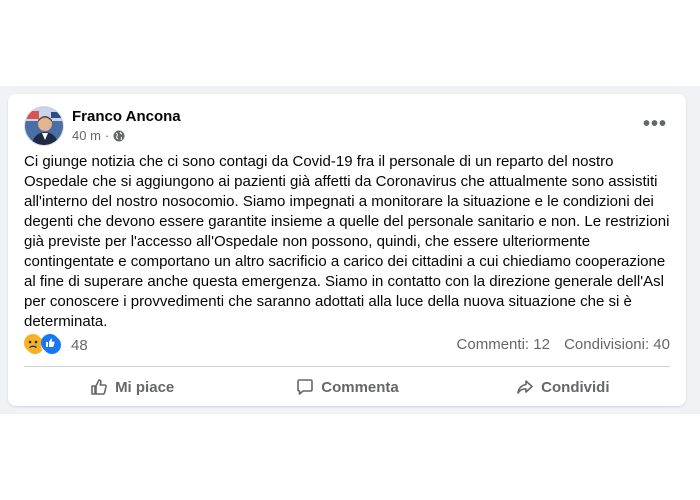 Image resolution: width=700 pixels, height=500 pixels. I want to click on like-button: Mi piace, so click(131, 387).